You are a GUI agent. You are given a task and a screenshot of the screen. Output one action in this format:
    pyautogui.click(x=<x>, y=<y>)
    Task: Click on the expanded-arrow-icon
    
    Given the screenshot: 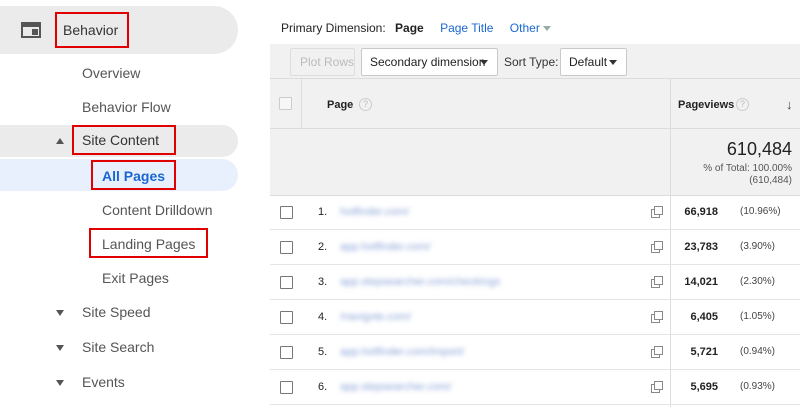 What is the action you would take?
    pyautogui.click(x=60, y=141)
    